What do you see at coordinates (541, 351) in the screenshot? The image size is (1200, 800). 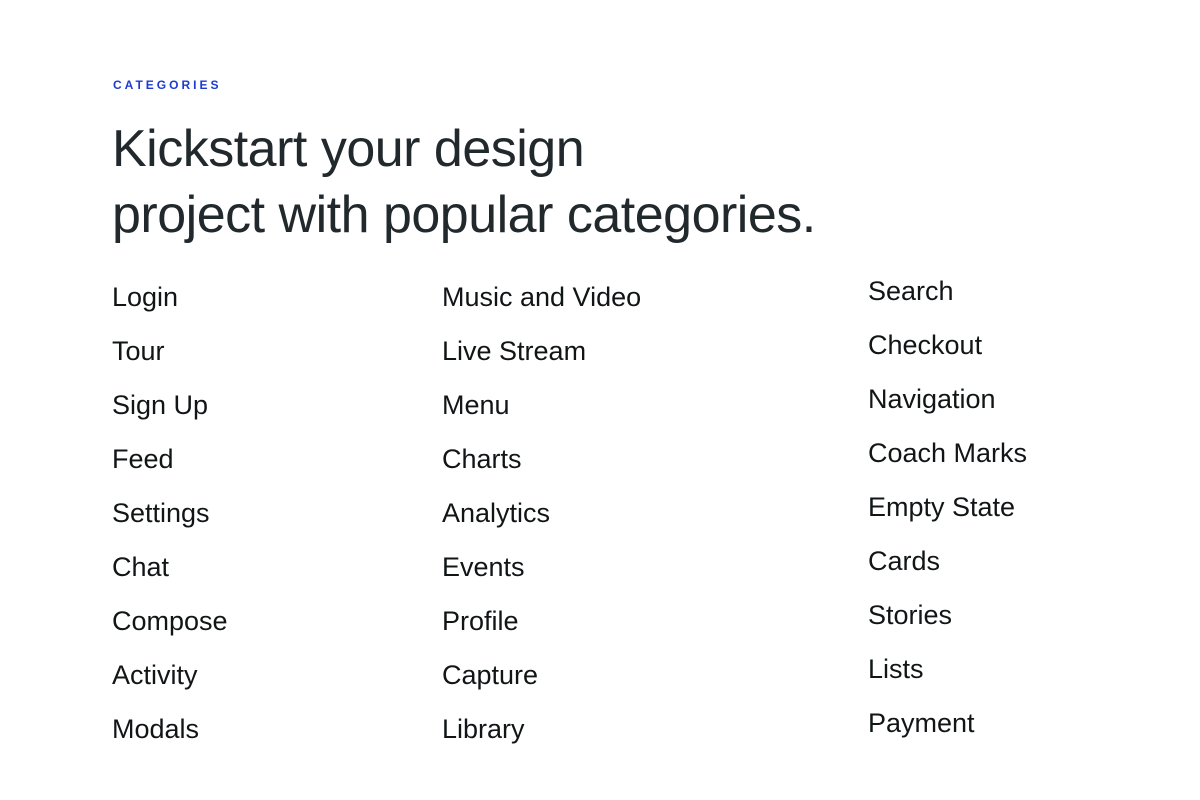 I see `category-link-live-stream: Live Stream` at bounding box center [541, 351].